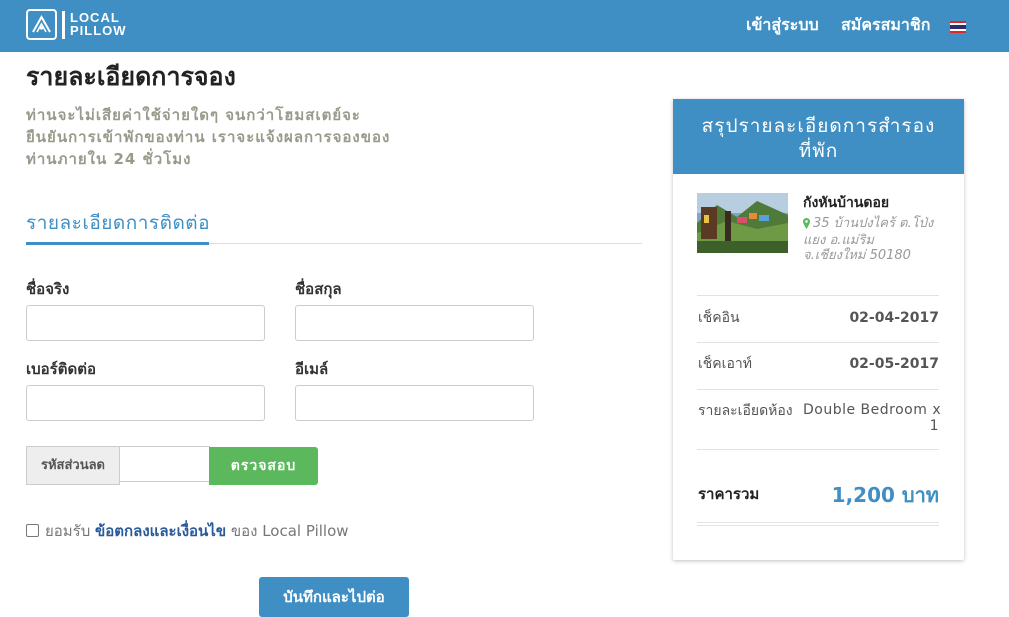  Describe the element at coordinates (885, 495) in the screenshot. I see `total-price-value: 1,200 บาท` at that location.